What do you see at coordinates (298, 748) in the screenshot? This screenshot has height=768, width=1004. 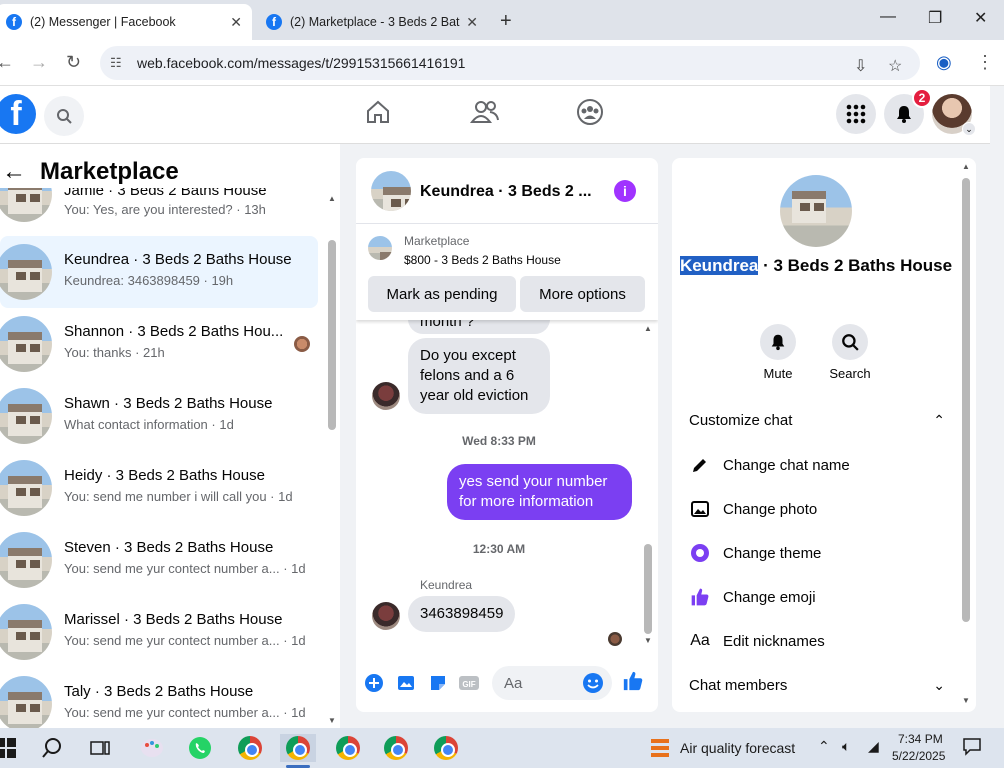 I see `chrome-active-icon` at bounding box center [298, 748].